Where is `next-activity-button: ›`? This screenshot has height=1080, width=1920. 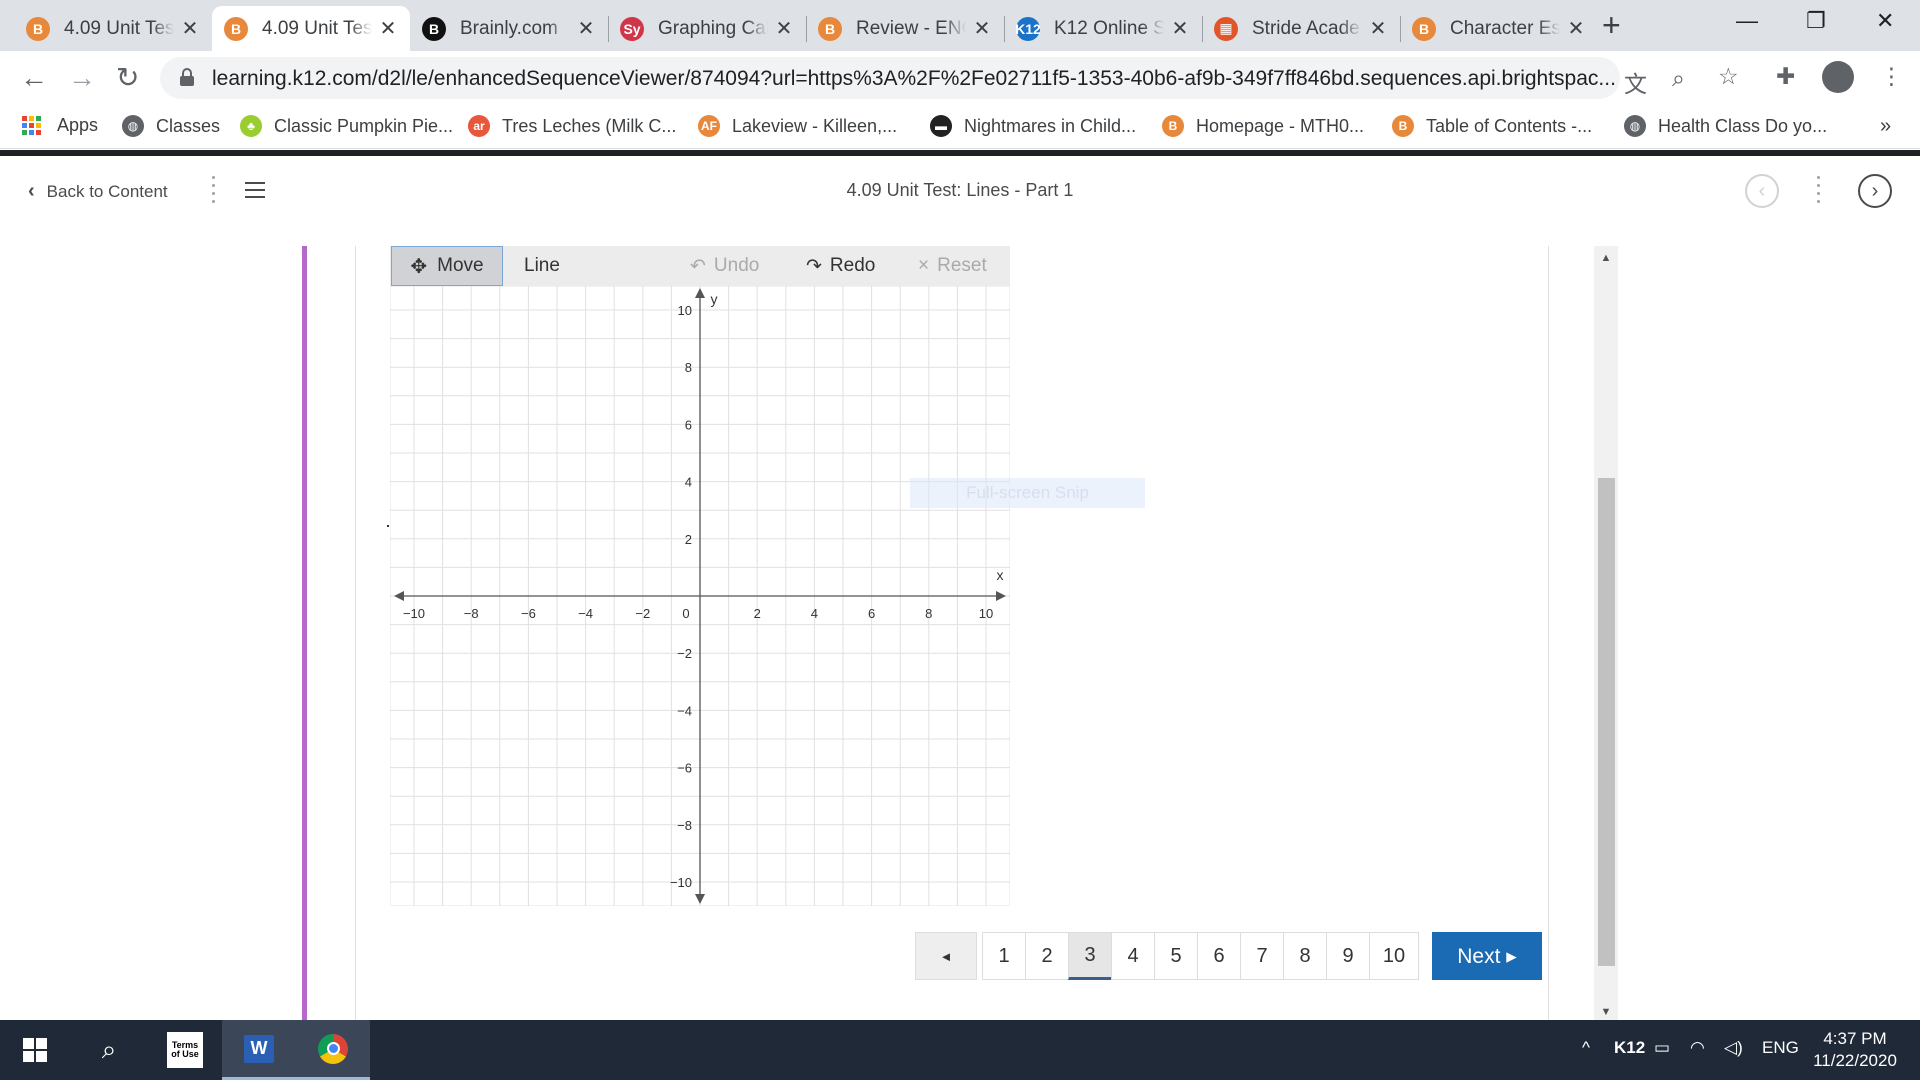
next-activity-button: › is located at coordinates (1875, 191).